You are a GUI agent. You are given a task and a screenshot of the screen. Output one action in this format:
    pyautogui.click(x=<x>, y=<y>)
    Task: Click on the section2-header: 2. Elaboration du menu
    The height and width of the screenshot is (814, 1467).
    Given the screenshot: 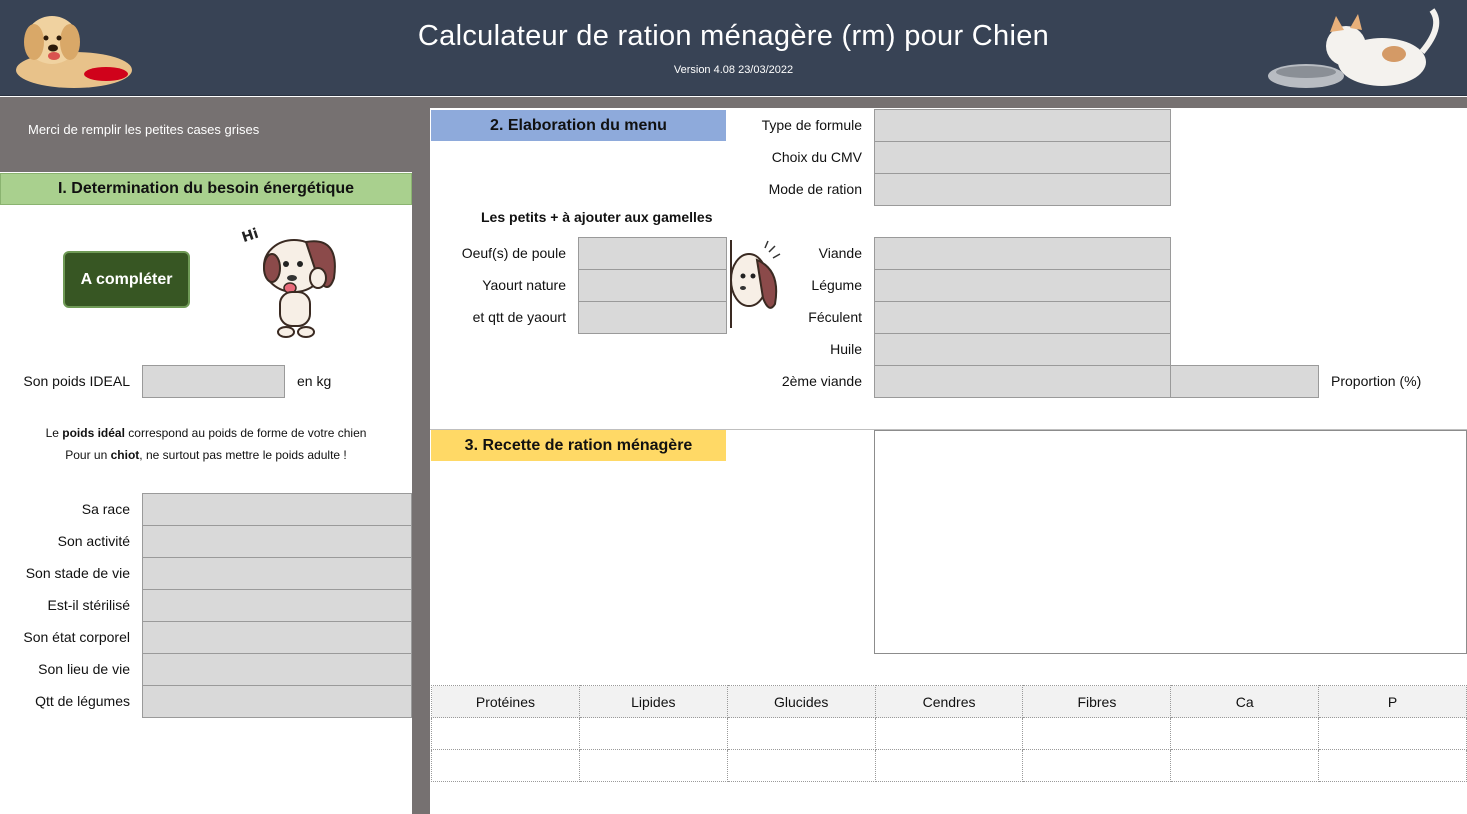 What is the action you would take?
    pyautogui.click(x=578, y=125)
    